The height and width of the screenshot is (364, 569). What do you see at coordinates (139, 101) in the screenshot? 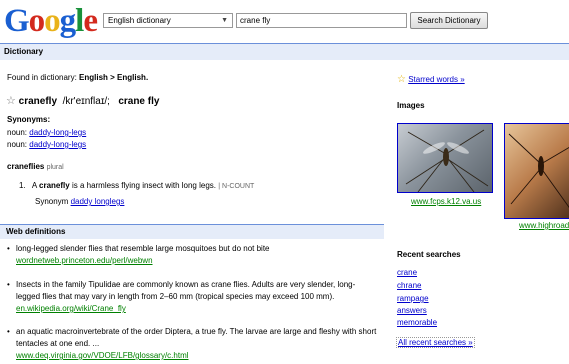
I see `headword-variant: crane fly` at bounding box center [139, 101].